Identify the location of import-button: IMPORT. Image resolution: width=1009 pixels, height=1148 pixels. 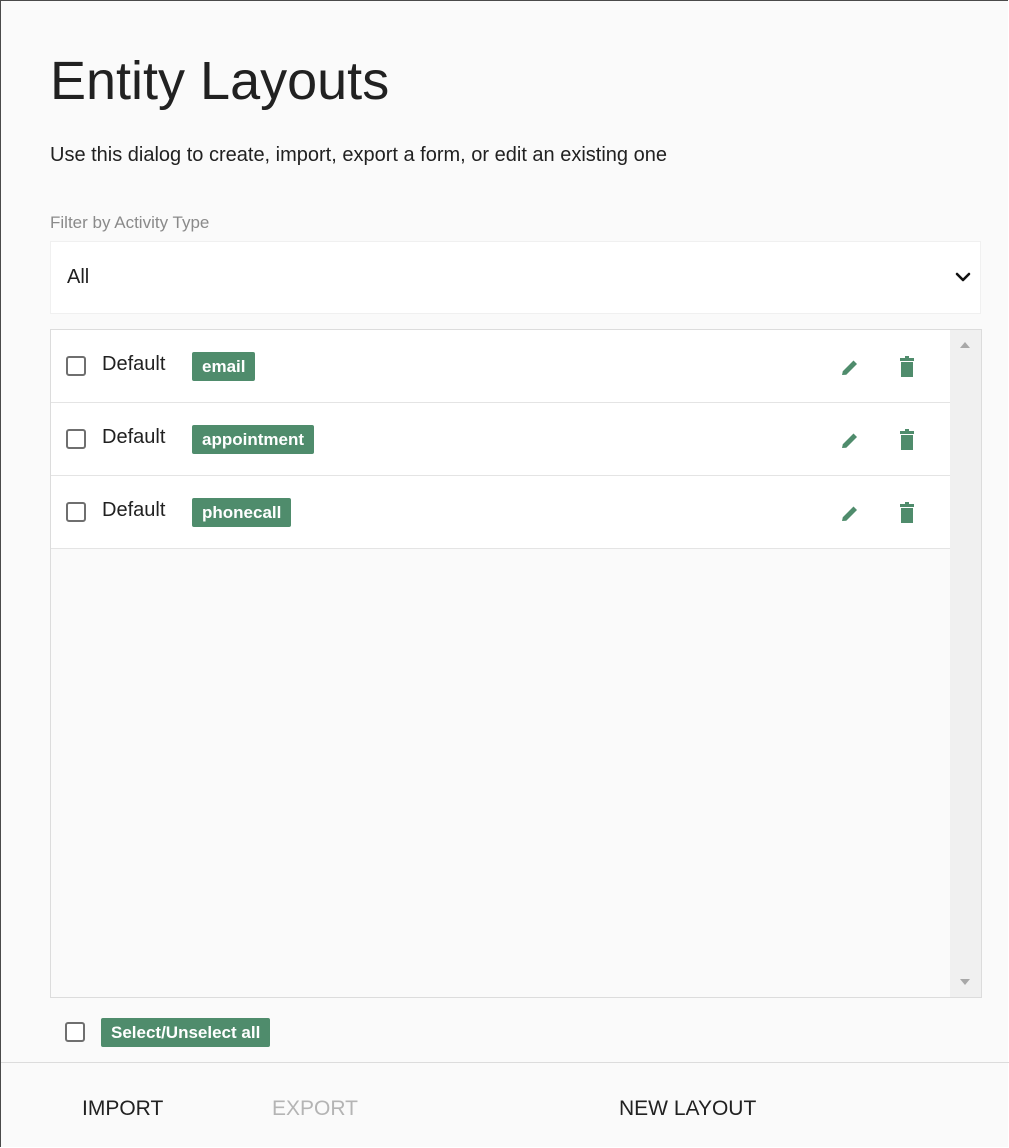
(122, 1109).